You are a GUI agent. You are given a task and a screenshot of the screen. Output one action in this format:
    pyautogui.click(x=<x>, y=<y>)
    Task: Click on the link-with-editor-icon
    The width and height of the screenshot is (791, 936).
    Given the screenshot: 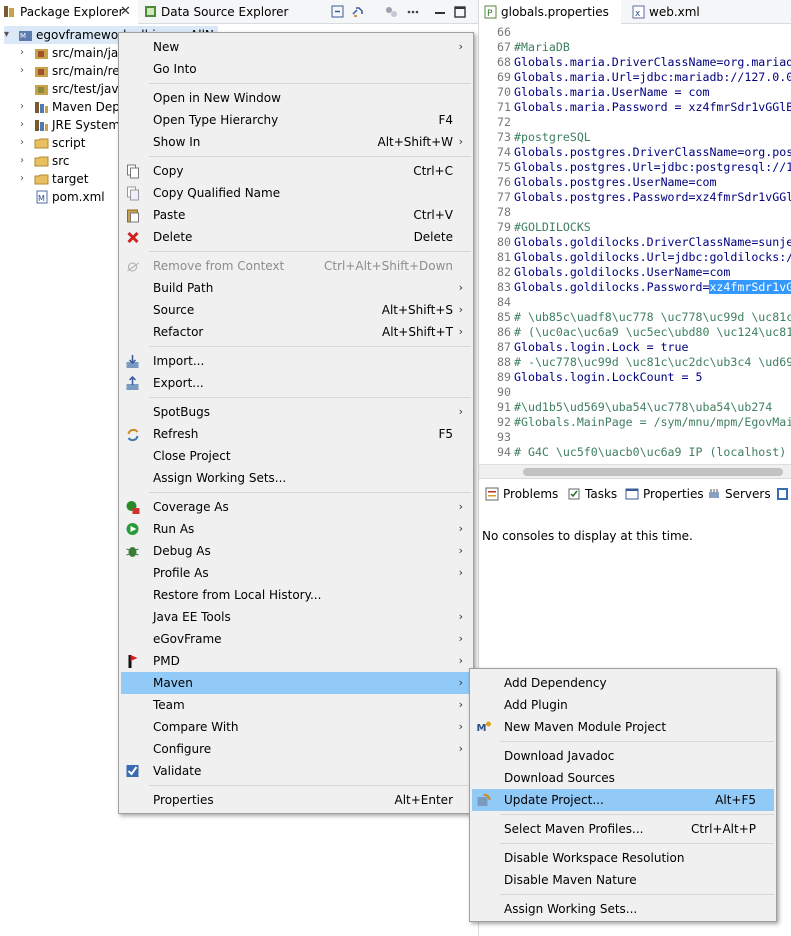 What is the action you would take?
    pyautogui.click(x=358, y=12)
    